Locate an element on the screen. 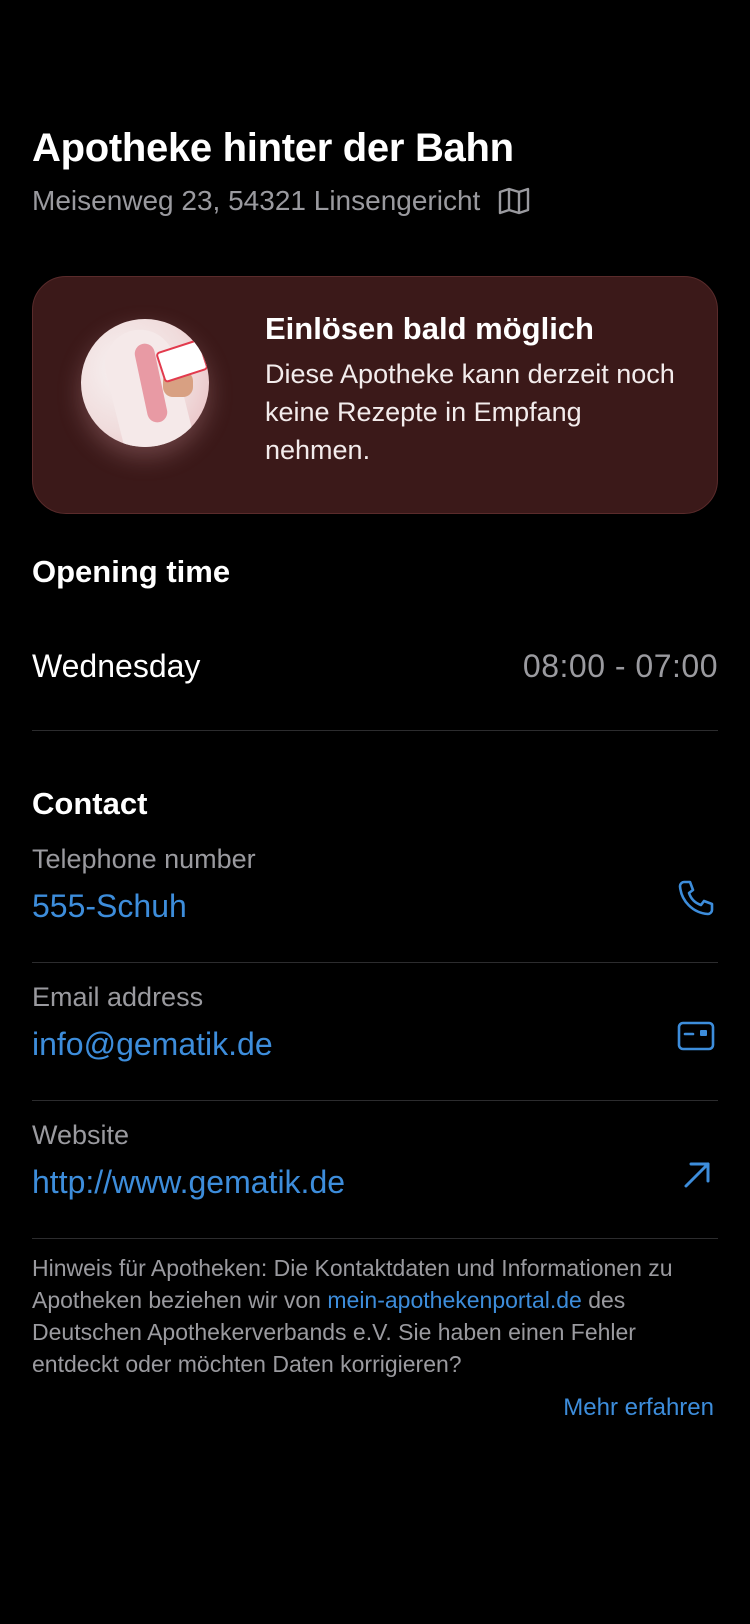  opening-hours-row: Wednesday 08:00 - 07:00 is located at coordinates (375, 680).